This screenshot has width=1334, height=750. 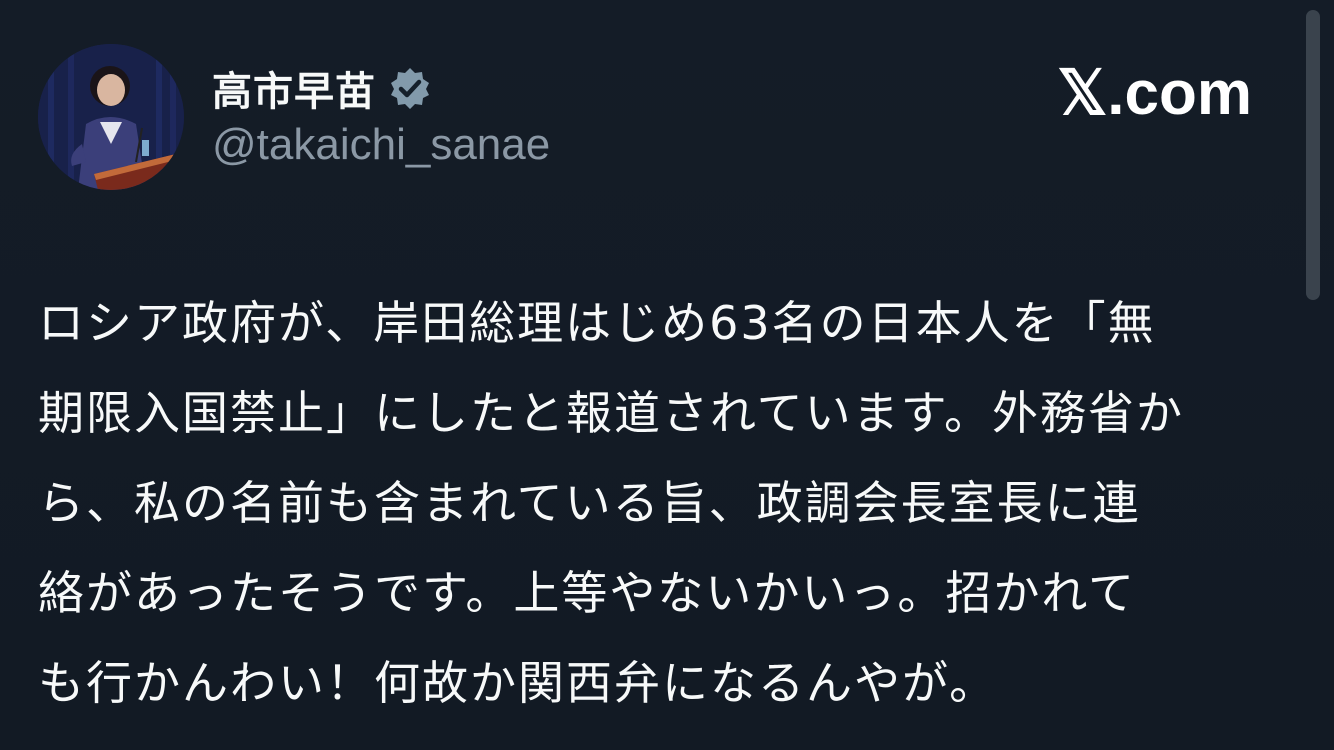 What do you see at coordinates (381, 145) in the screenshot?
I see `author-handle: @takaichi_sanae` at bounding box center [381, 145].